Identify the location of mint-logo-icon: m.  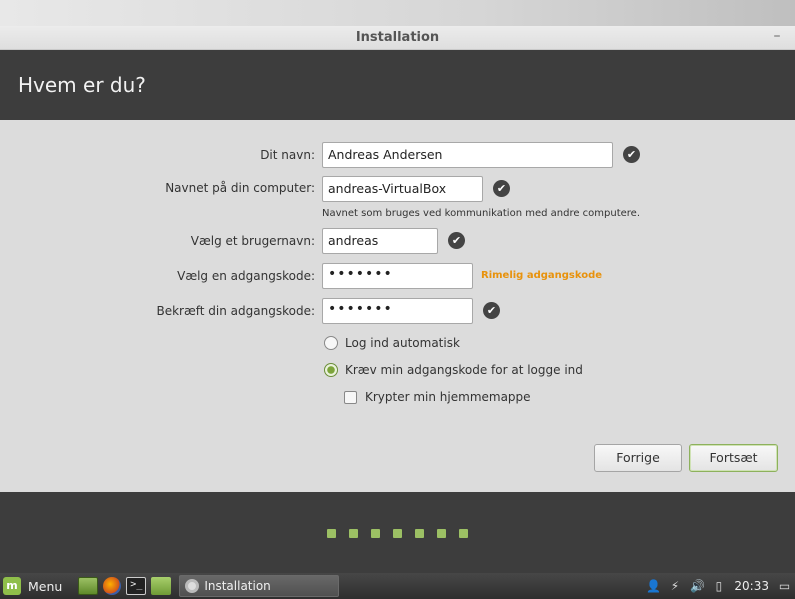
(12, 586).